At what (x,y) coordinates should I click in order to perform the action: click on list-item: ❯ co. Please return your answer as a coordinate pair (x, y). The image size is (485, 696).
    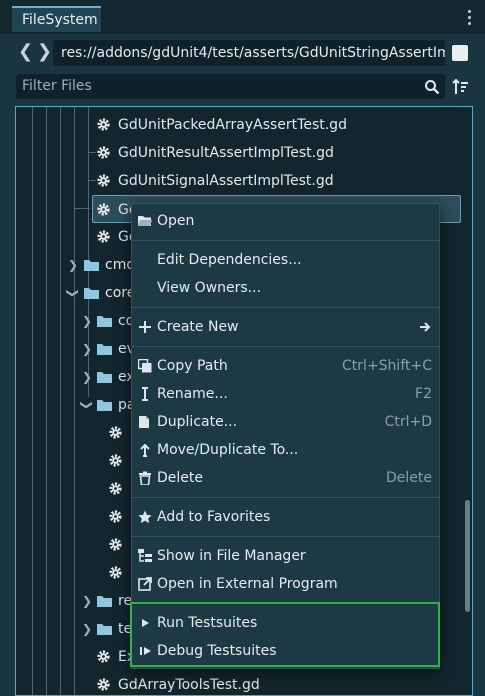
    Looking at the image, I should click on (108, 321).